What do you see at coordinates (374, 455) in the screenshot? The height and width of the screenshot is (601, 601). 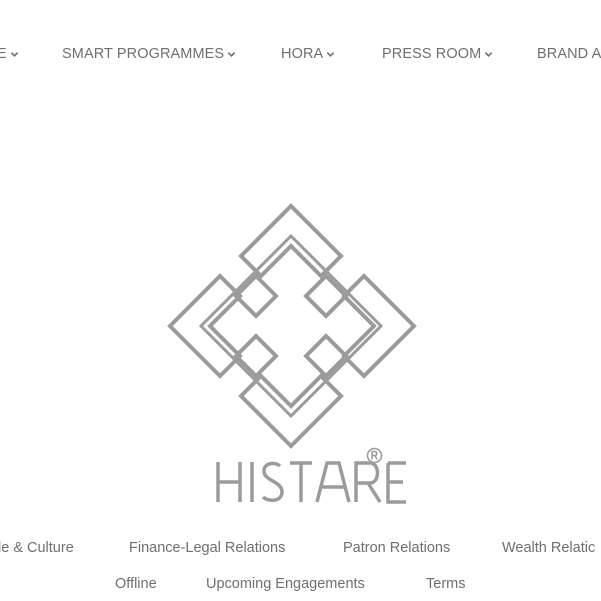 I see `registered-mark-icon` at bounding box center [374, 455].